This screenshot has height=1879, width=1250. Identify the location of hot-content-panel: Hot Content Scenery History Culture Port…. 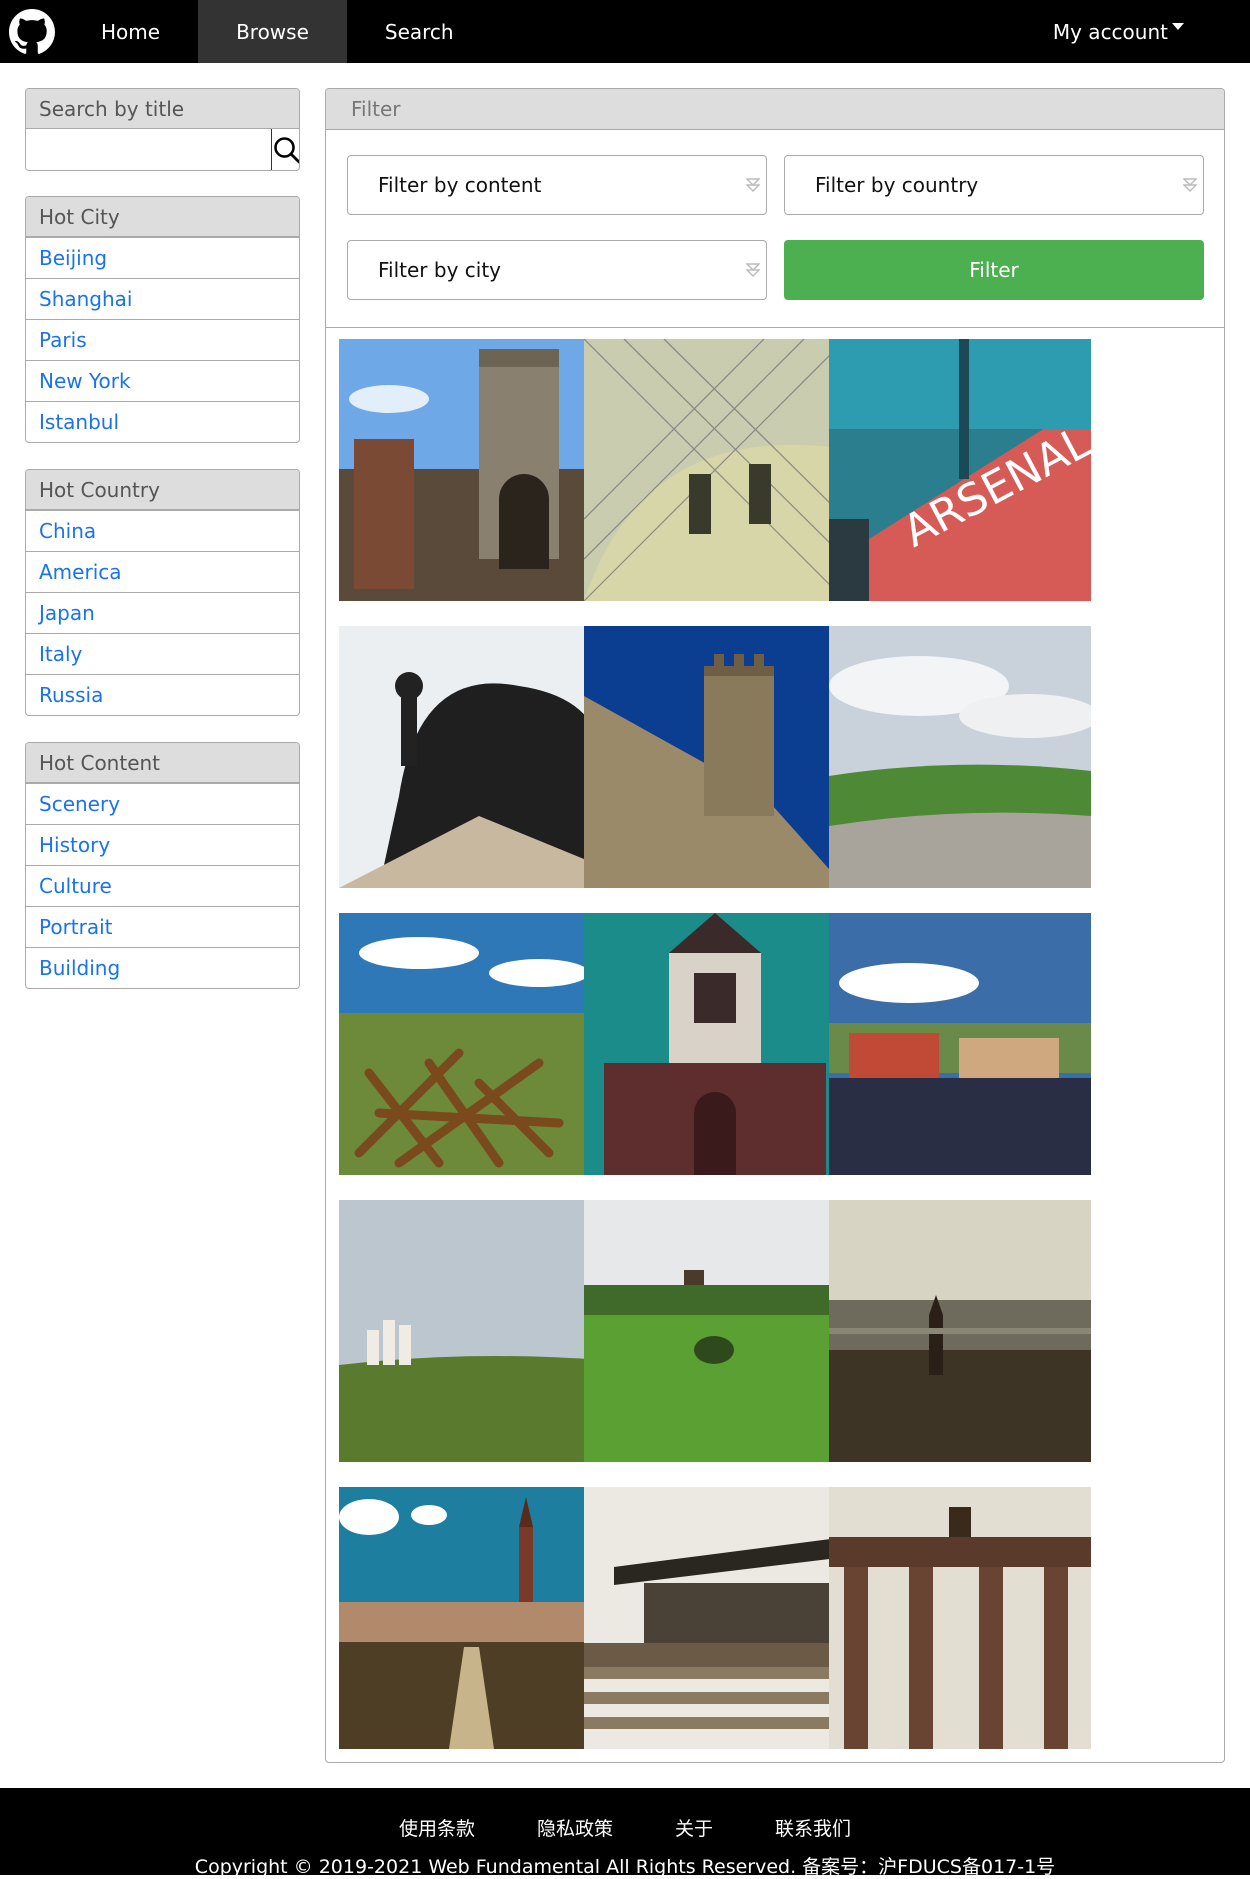
(162, 865).